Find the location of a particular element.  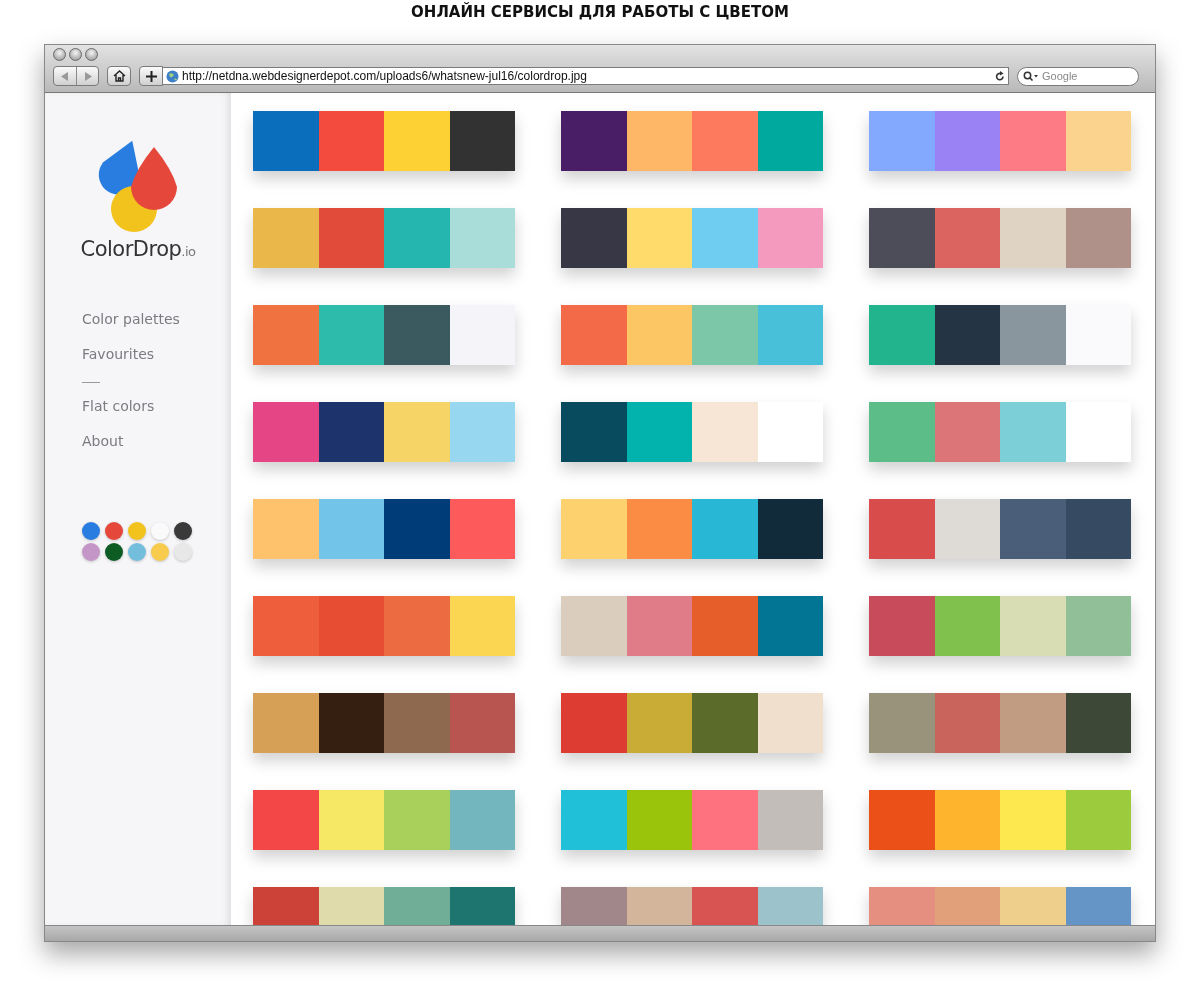

nav-link: Favourites is located at coordinates (118, 361).